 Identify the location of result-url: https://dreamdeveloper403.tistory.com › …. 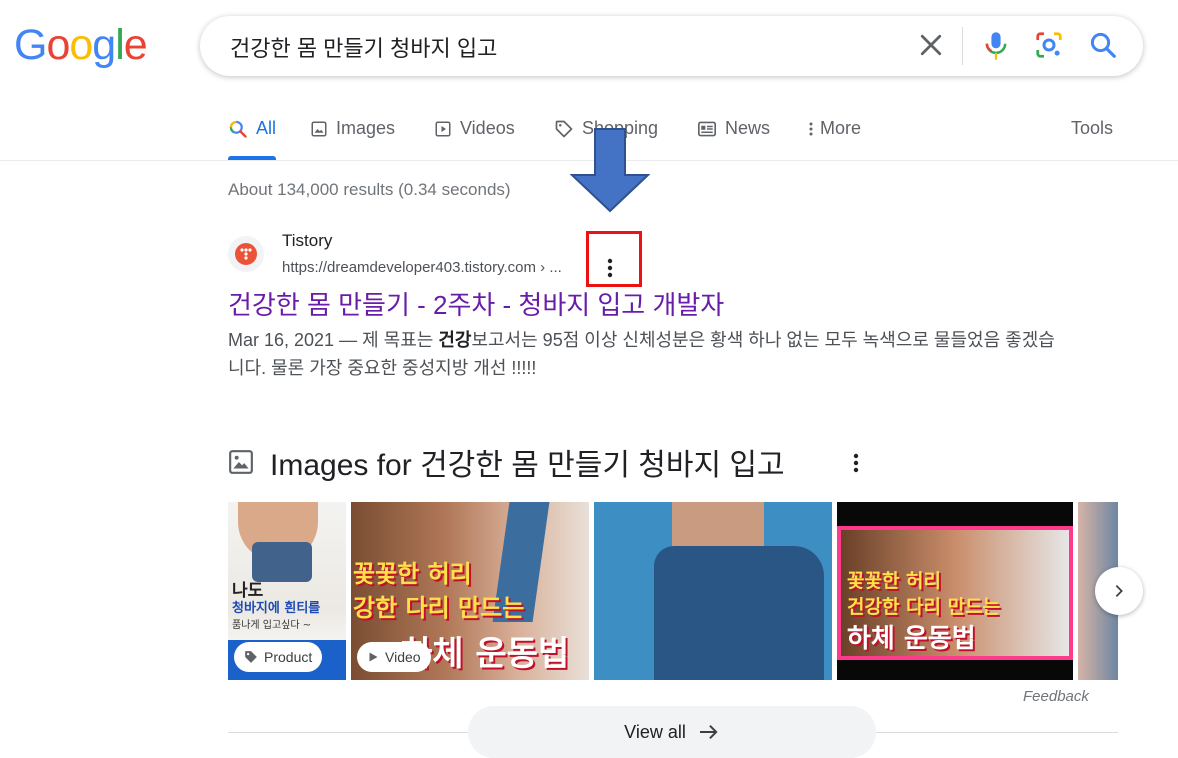
(422, 267).